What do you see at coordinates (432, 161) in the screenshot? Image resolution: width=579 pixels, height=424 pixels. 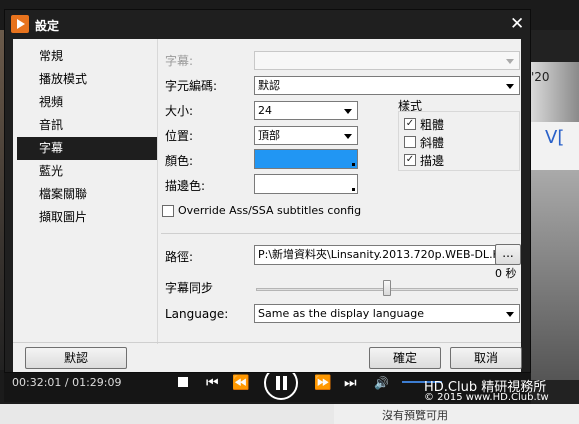 I see `outline-label: 描邊` at bounding box center [432, 161].